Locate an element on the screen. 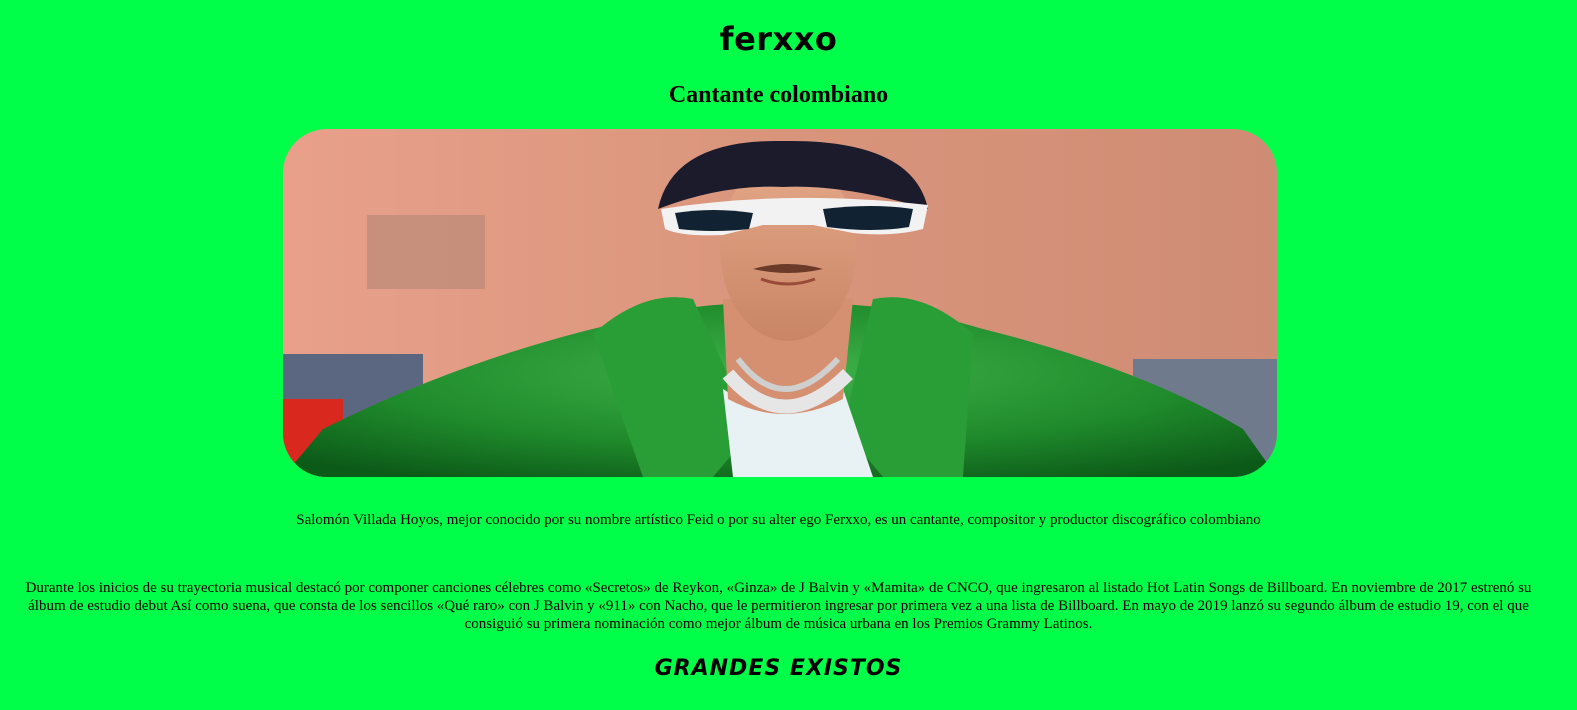  page-subtitle: Cantante colombiano is located at coordinates (778, 95).